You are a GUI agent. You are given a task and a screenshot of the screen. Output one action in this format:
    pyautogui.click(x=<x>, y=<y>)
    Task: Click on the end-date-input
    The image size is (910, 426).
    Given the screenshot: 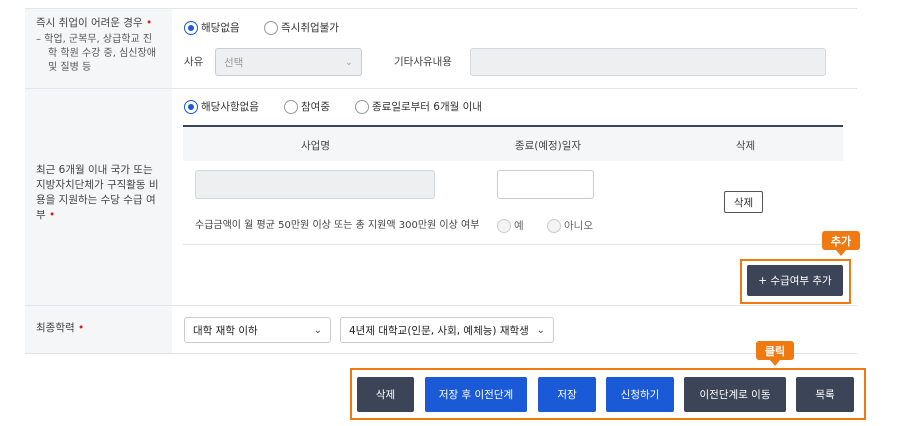 What is the action you would take?
    pyautogui.click(x=545, y=184)
    